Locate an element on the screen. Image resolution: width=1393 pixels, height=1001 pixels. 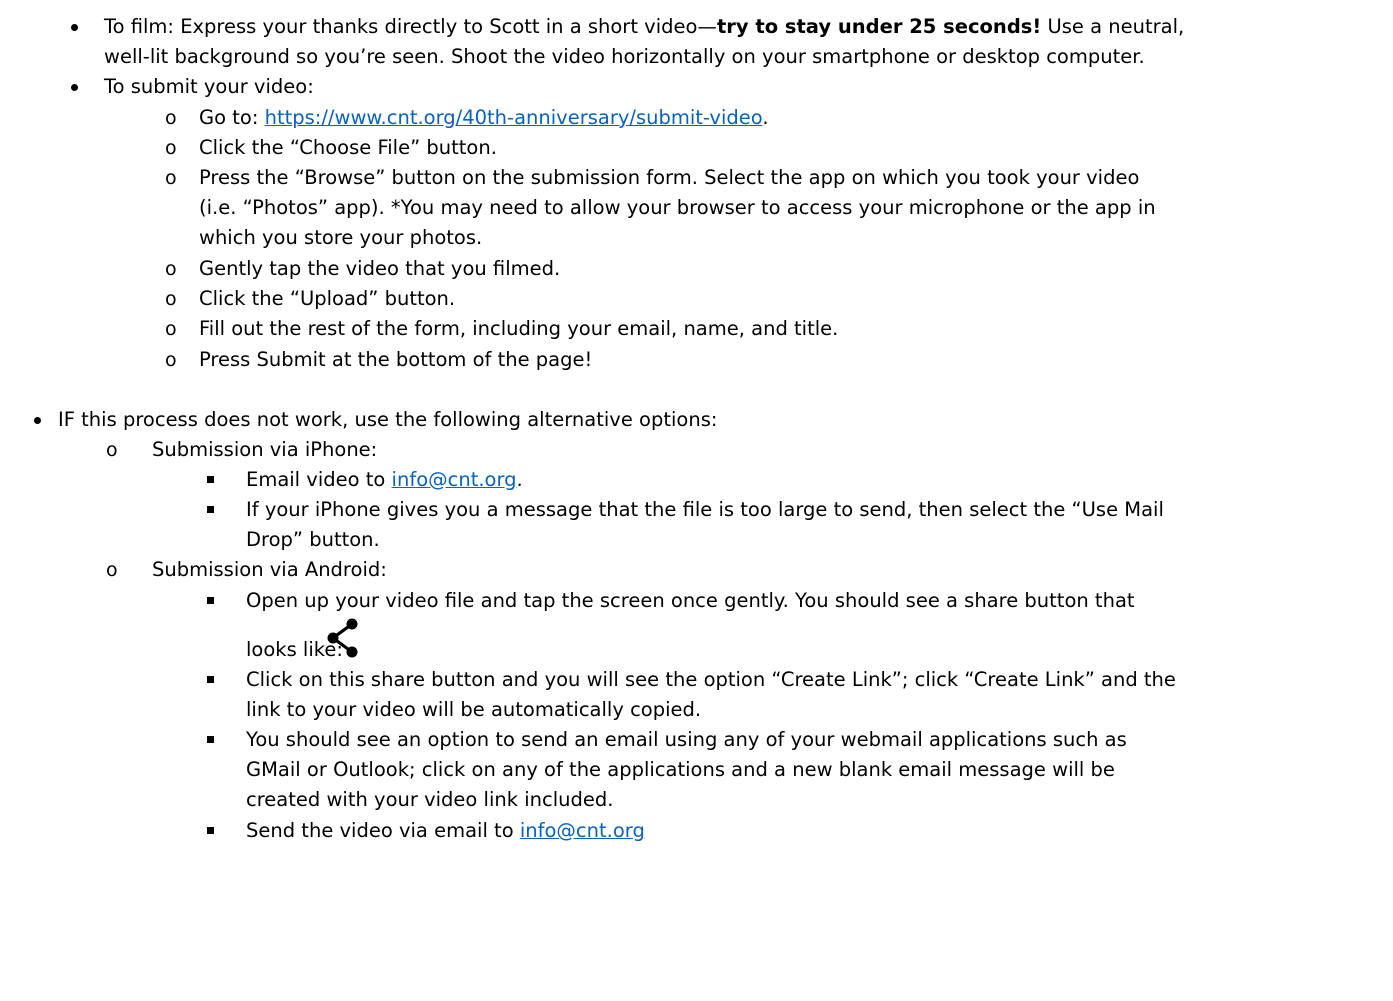
iphone-item1-prefix: Email video to is located at coordinates (319, 479).